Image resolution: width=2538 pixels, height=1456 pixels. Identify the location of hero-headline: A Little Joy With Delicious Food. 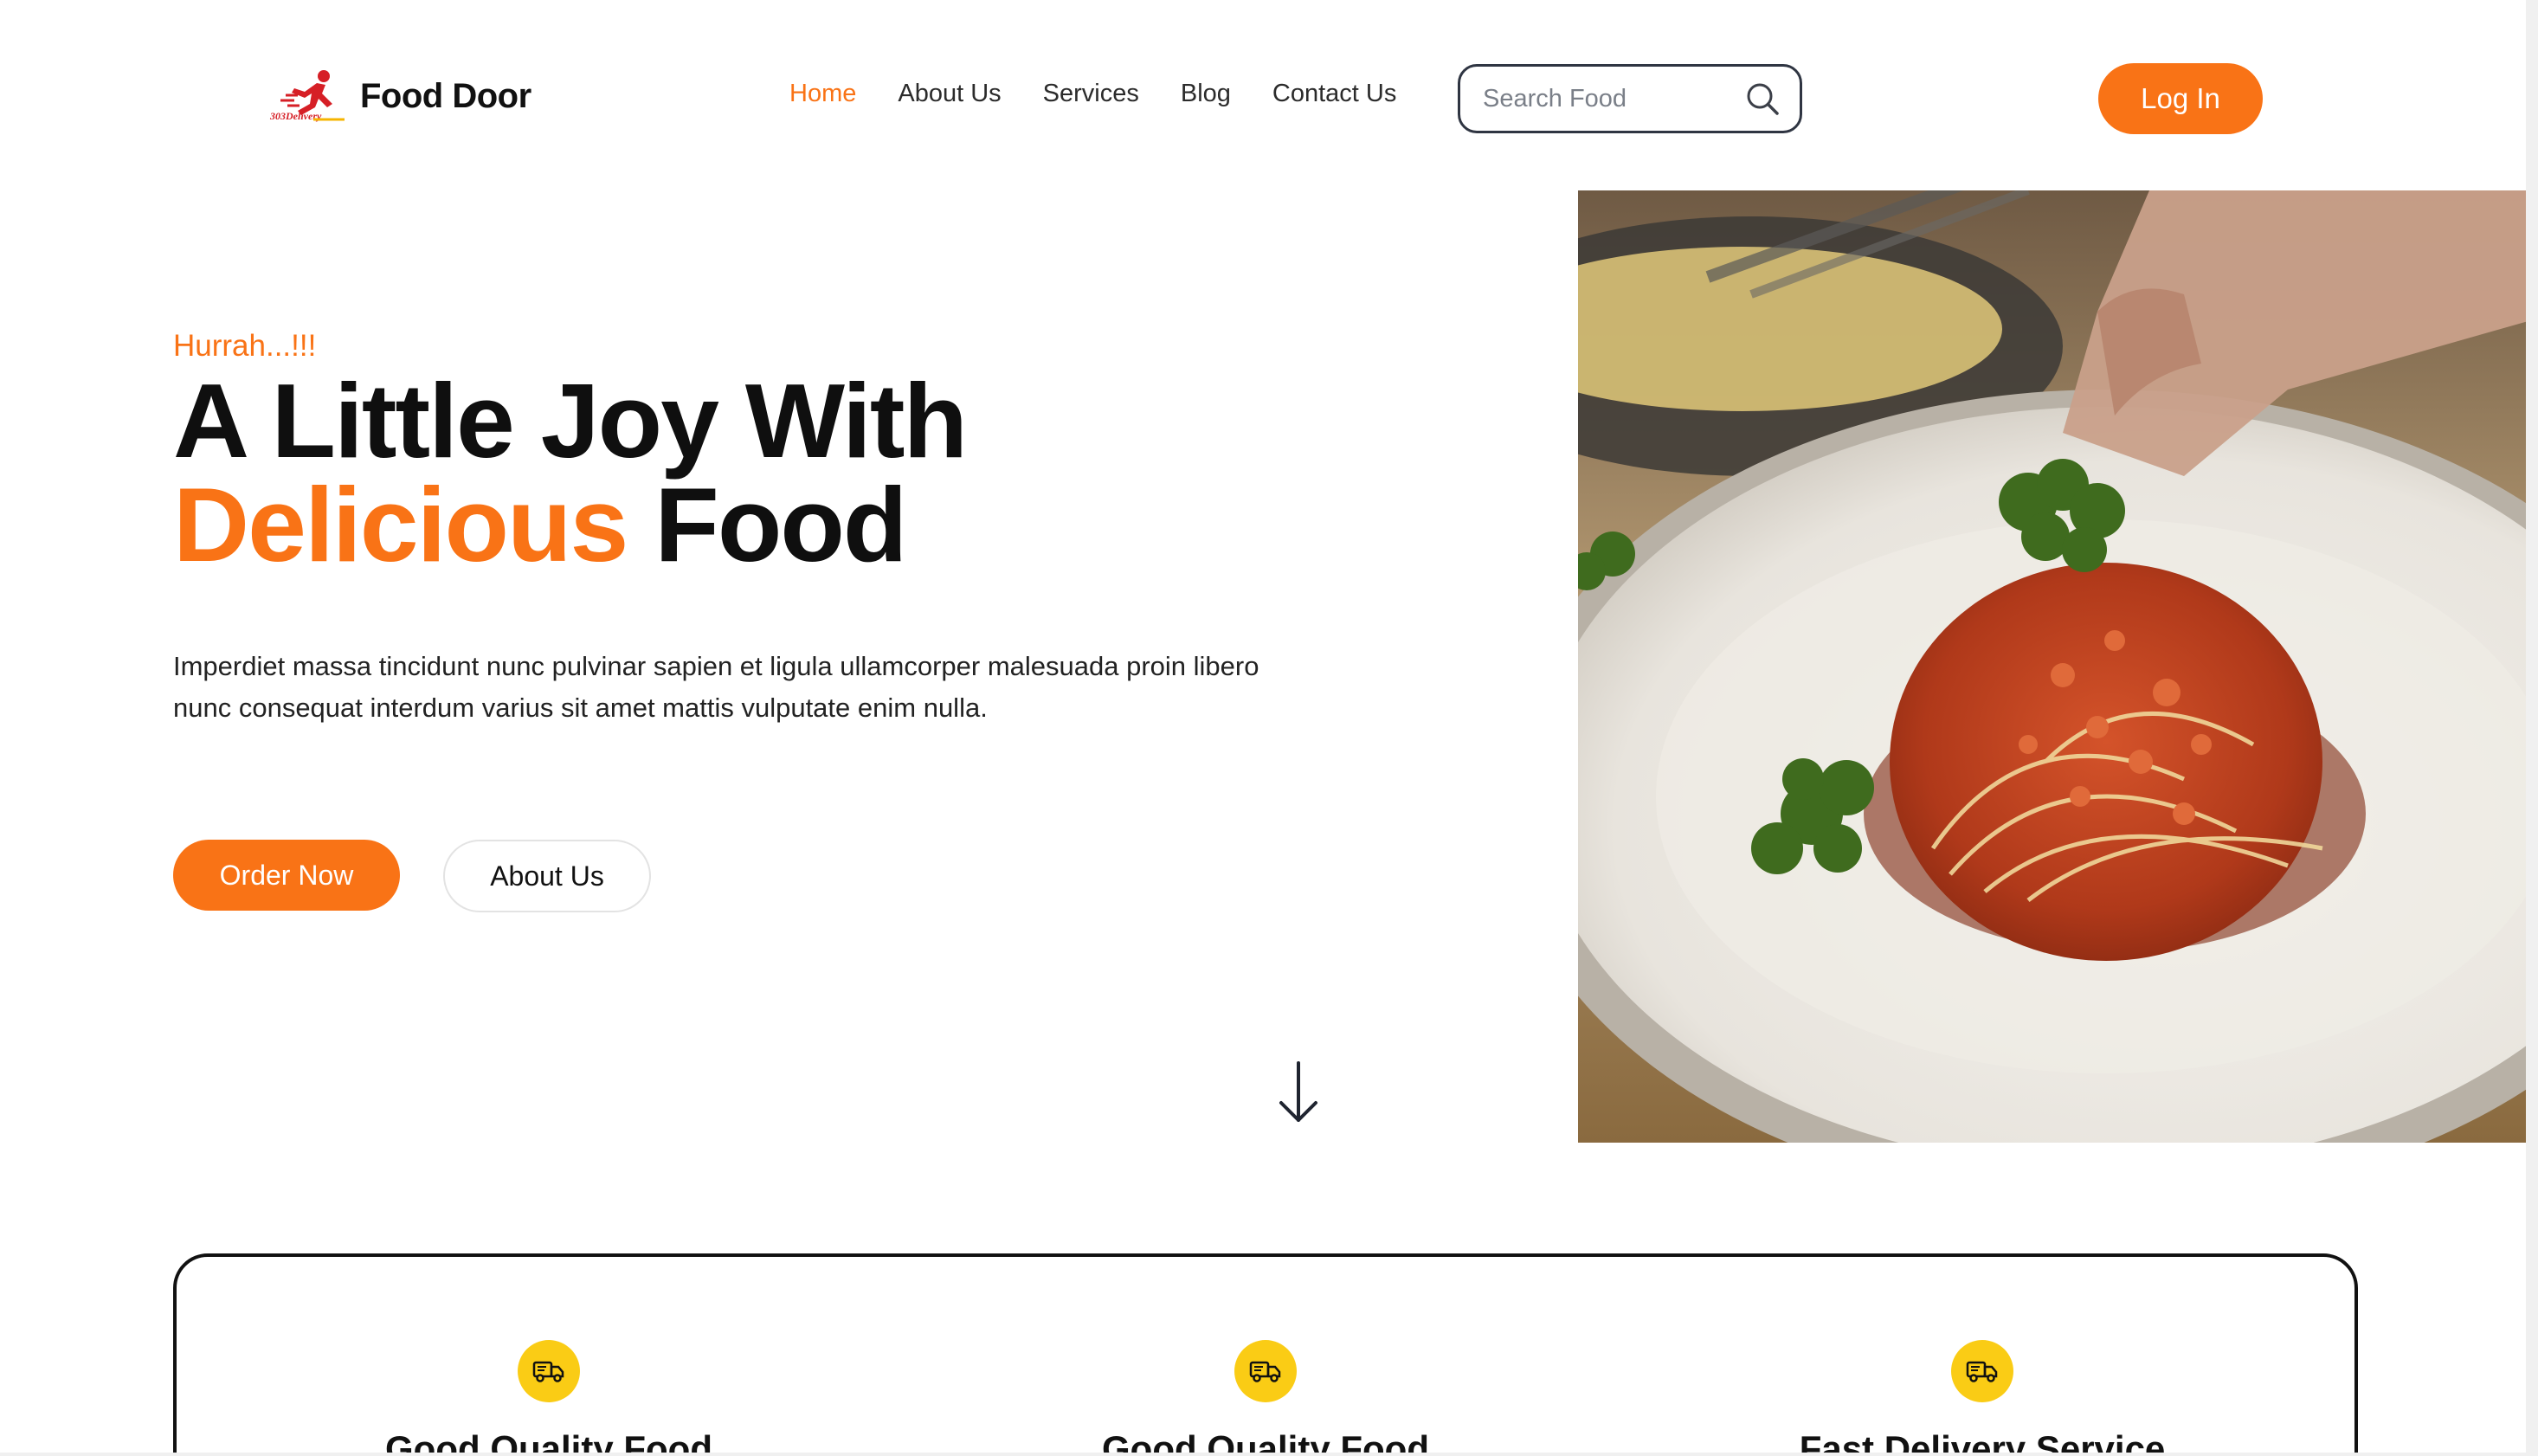
(848, 472).